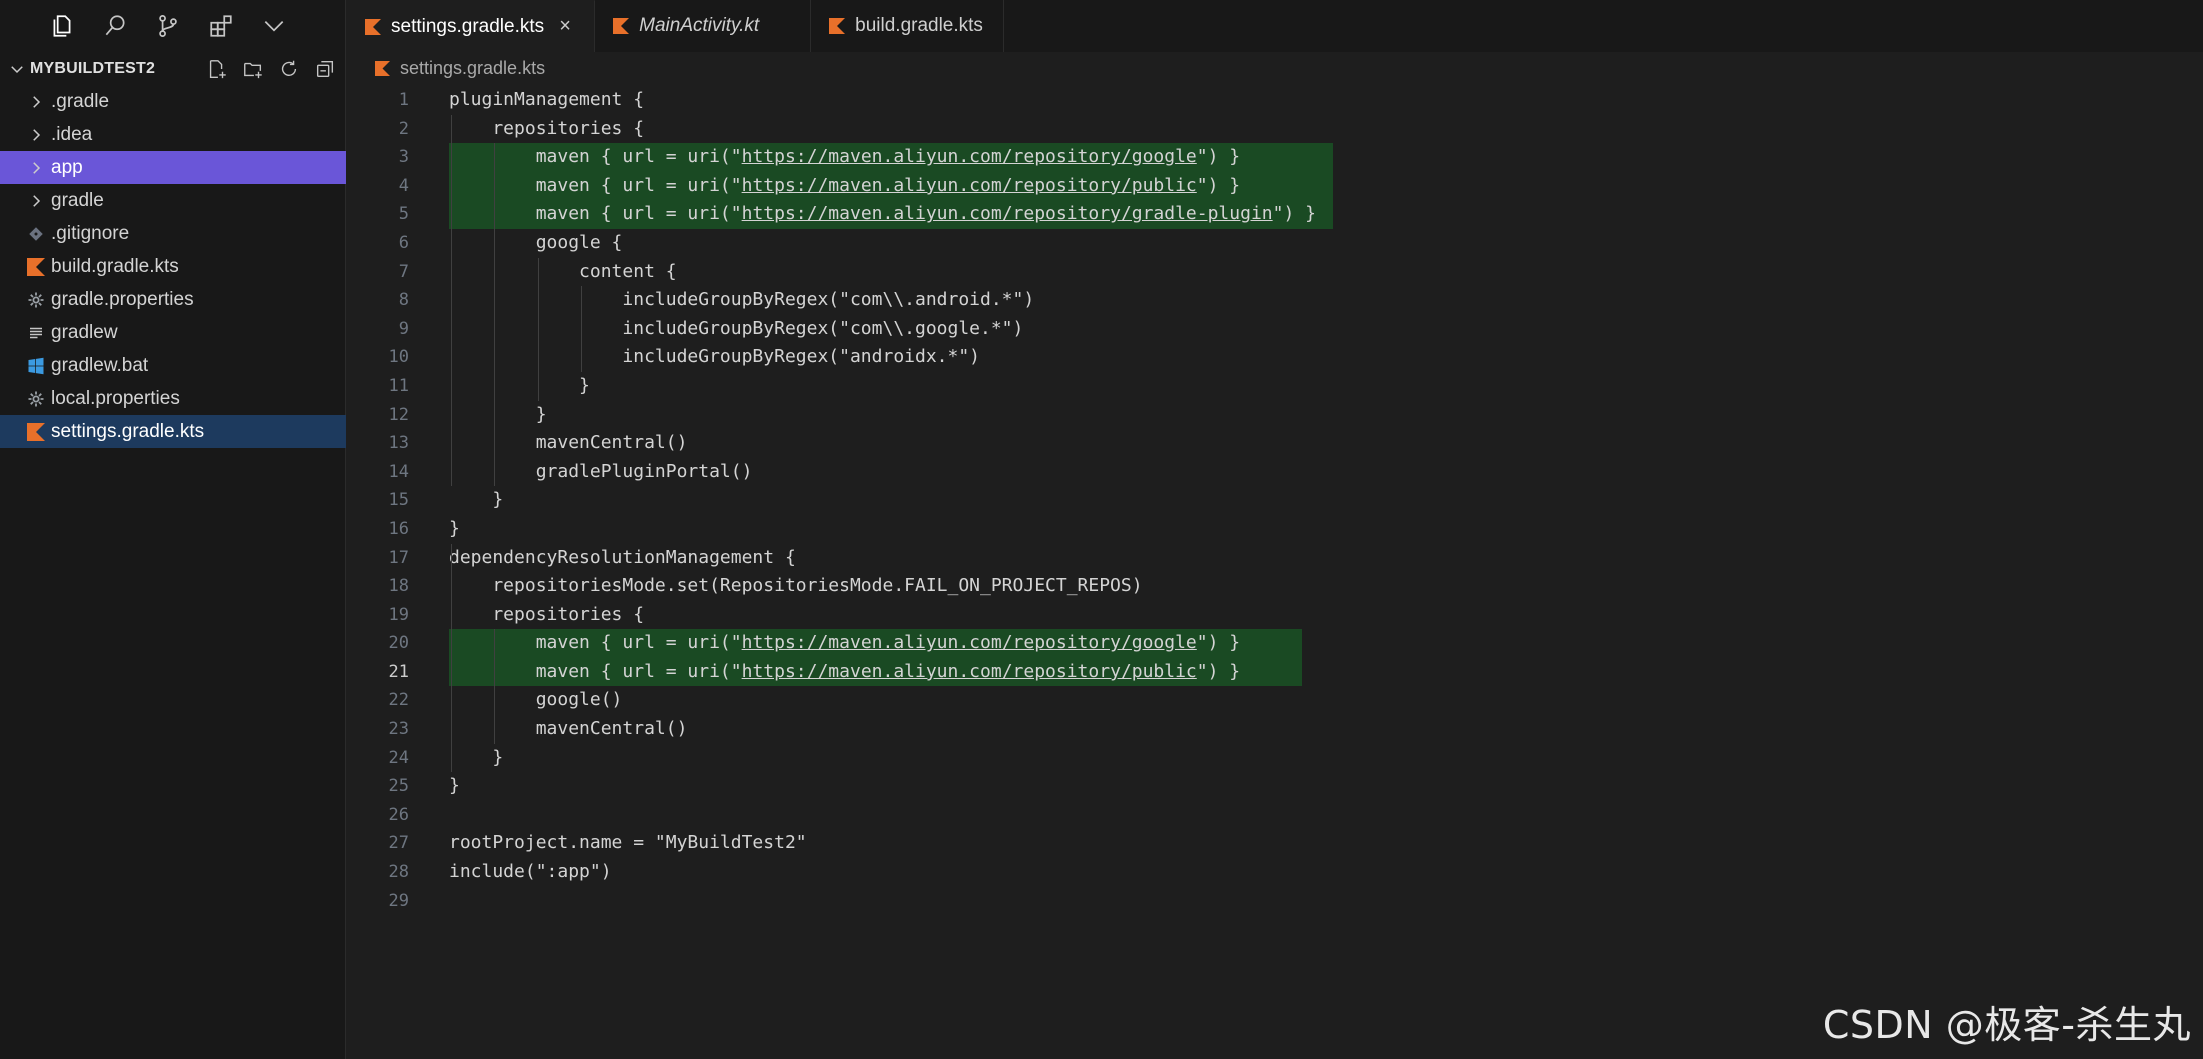  I want to click on code-line: 17 dependencyResolutionManagement {, so click(1275, 558).